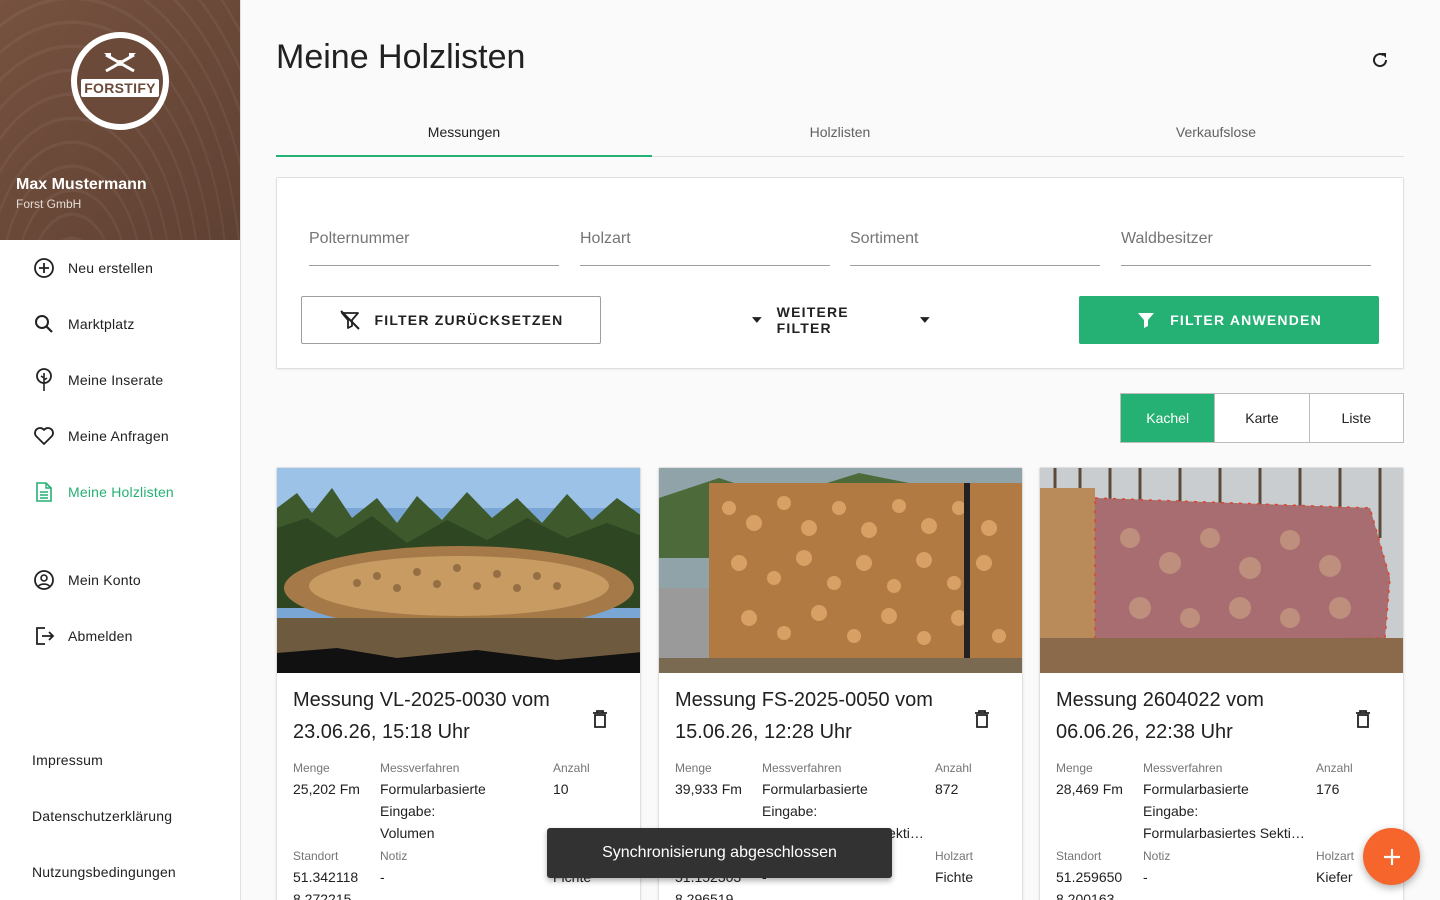 The image size is (1440, 900). I want to click on sidebar-item-neu-erstellen: Neu erstellen, so click(120, 268).